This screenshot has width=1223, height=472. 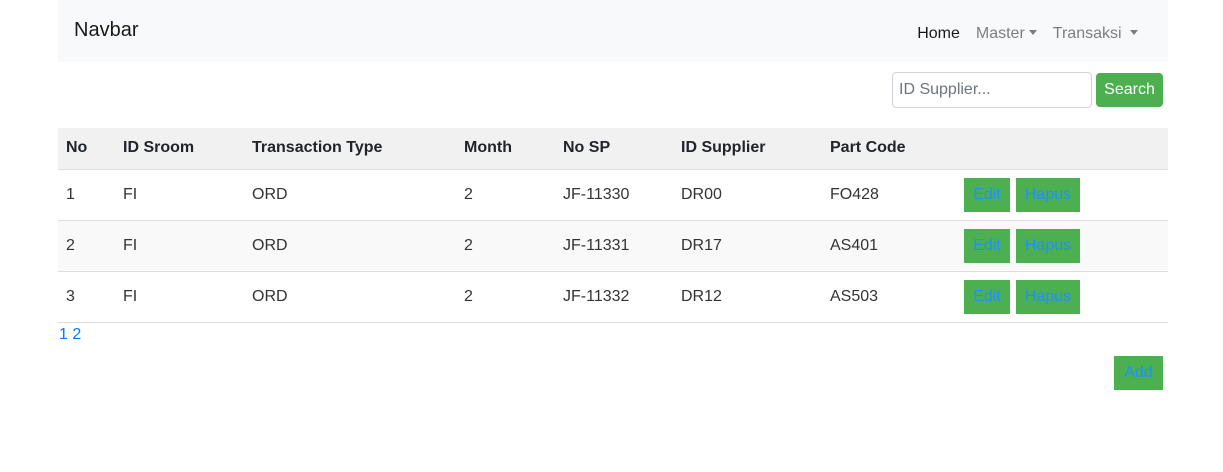 I want to click on page-link-2: 2, so click(x=76, y=334).